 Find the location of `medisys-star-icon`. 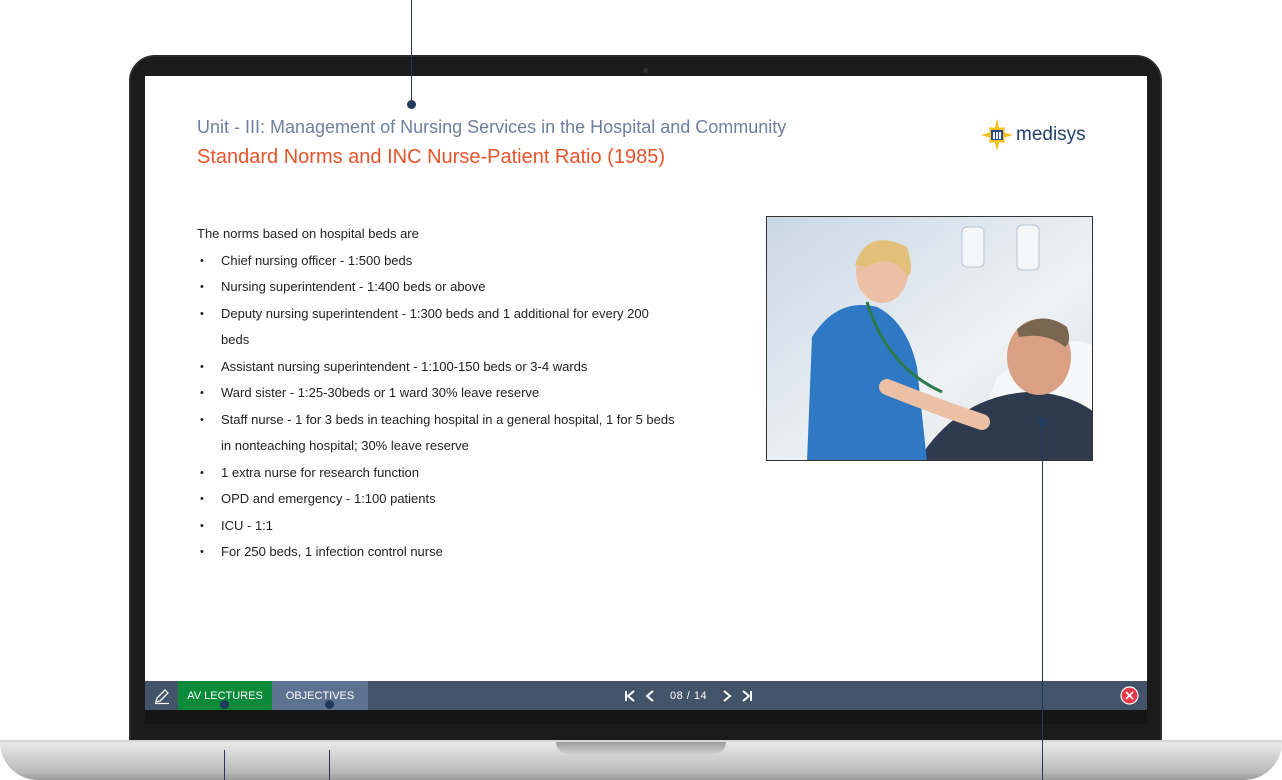

medisys-star-icon is located at coordinates (997, 135).